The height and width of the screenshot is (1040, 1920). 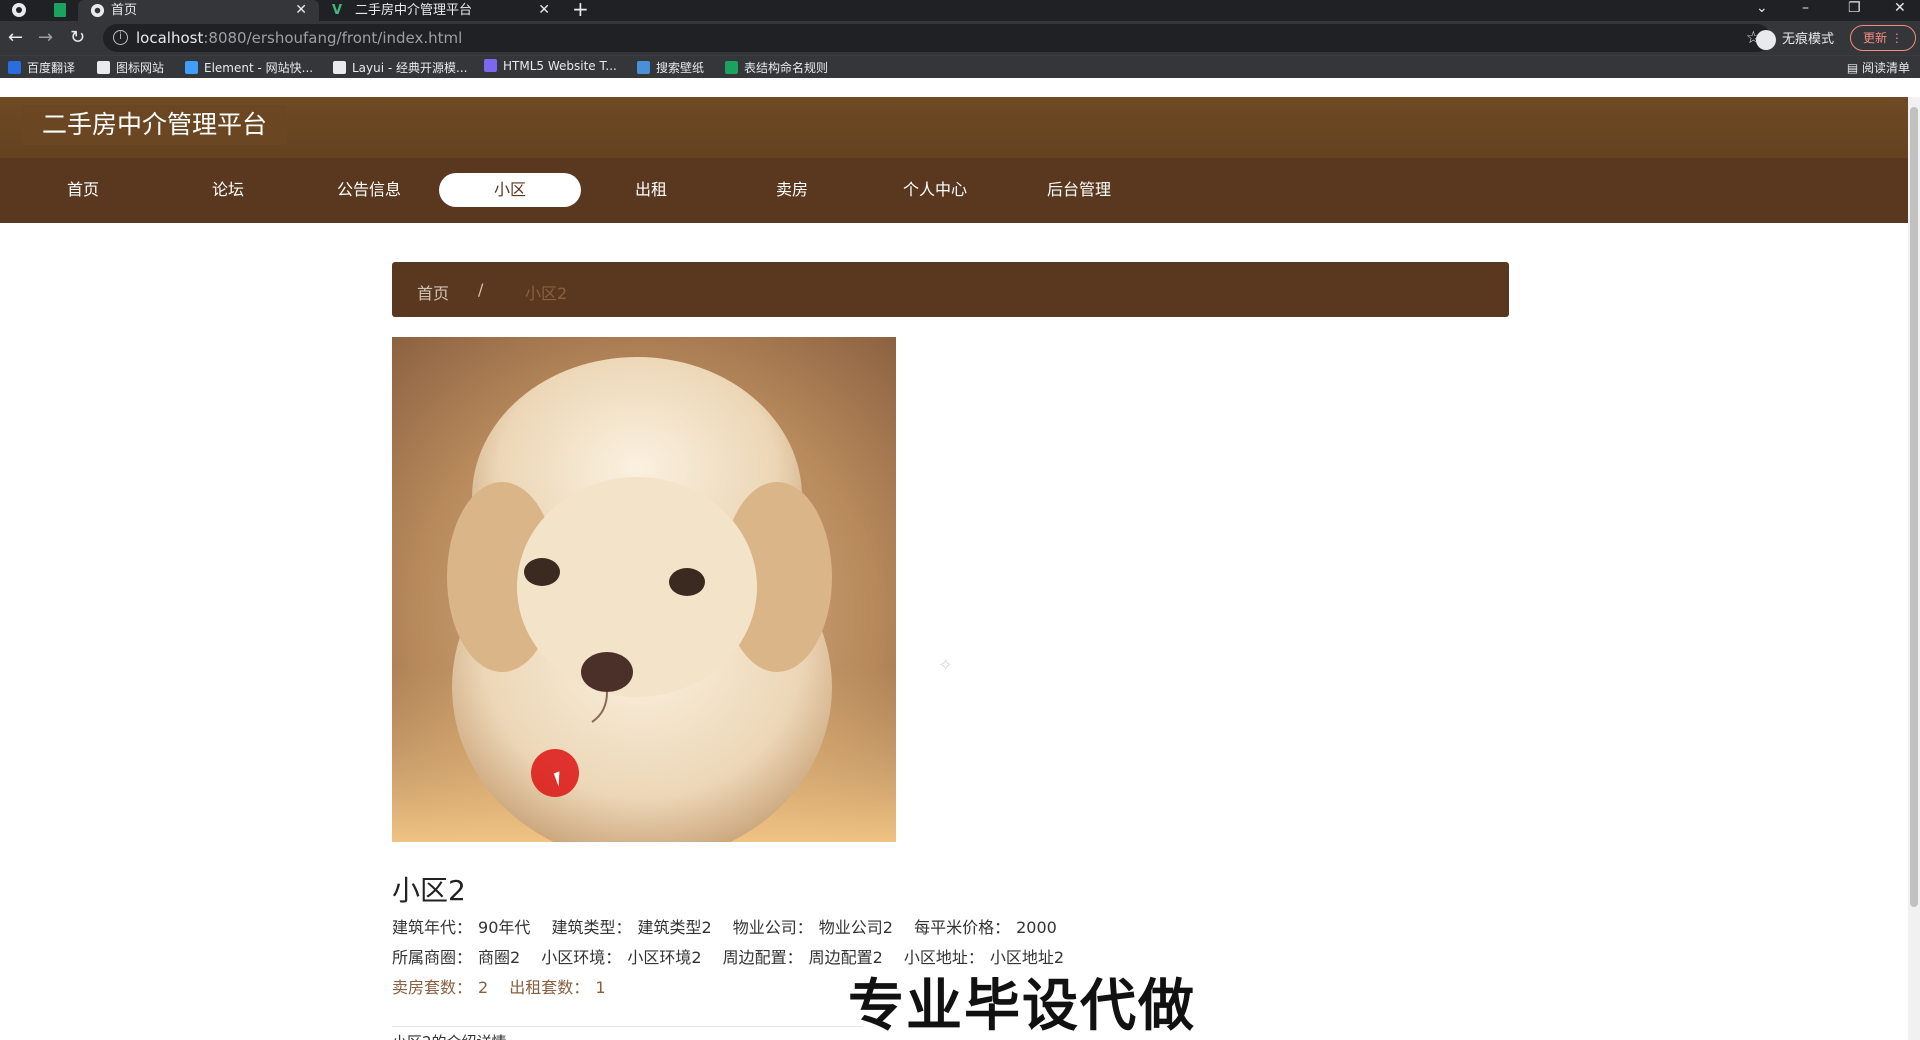 What do you see at coordinates (130, 67) in the screenshot?
I see `bookmark-item: 图标网站` at bounding box center [130, 67].